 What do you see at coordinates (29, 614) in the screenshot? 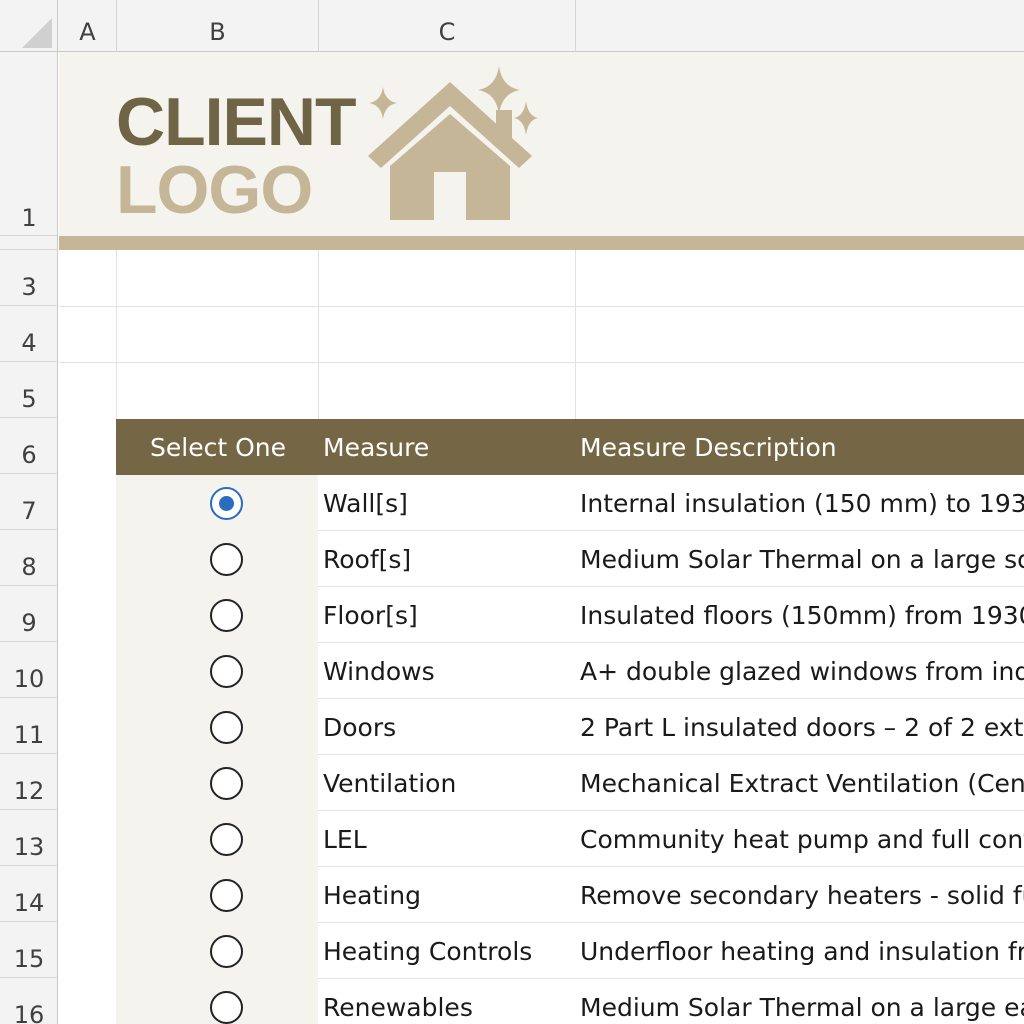
I see `row-header-9: 9` at bounding box center [29, 614].